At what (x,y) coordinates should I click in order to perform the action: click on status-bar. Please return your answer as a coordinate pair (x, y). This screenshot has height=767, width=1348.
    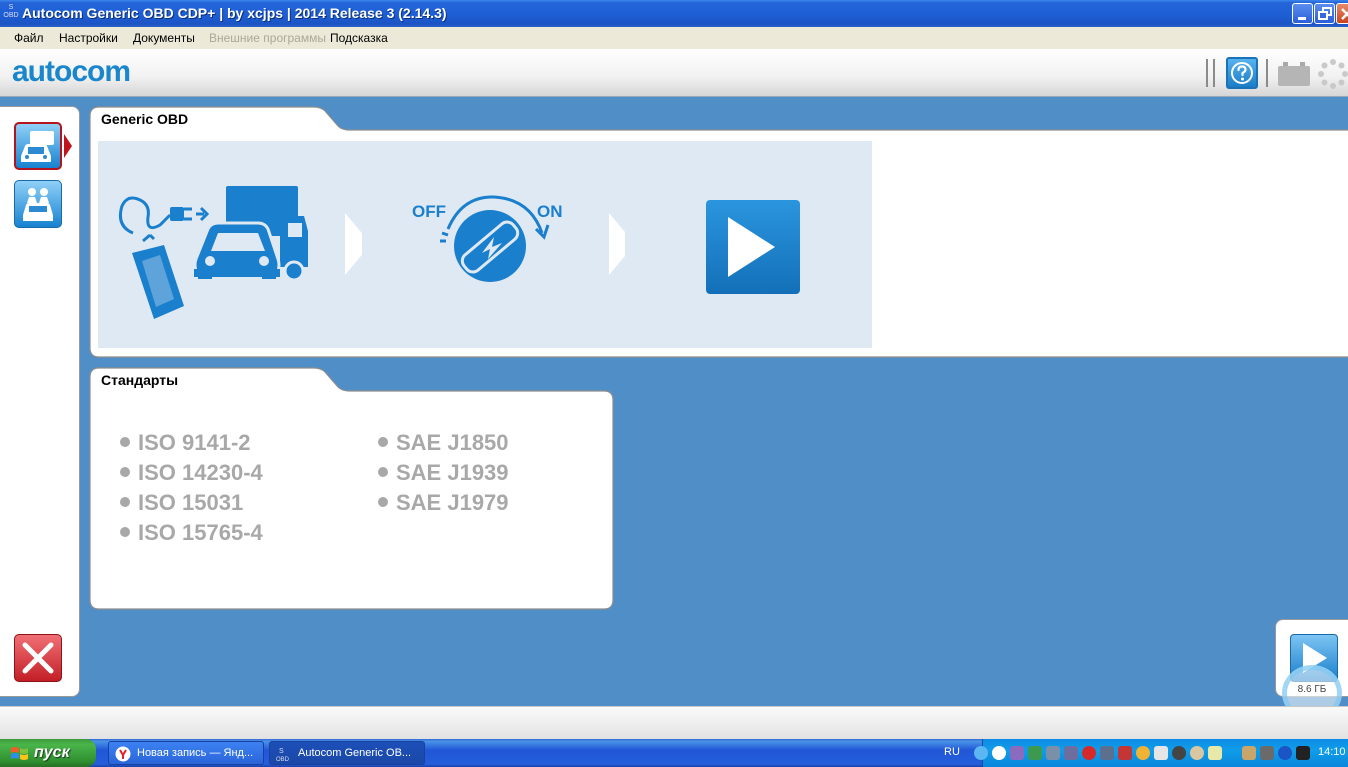
    Looking at the image, I should click on (674, 722).